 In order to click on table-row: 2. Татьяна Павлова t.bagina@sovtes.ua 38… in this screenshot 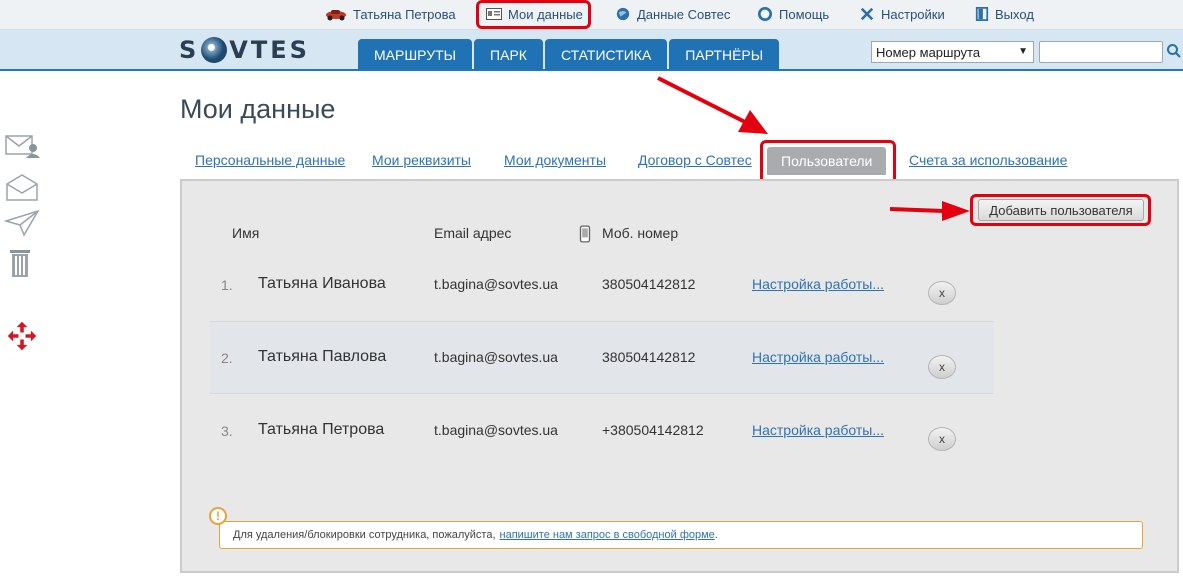, I will do `click(602, 357)`.